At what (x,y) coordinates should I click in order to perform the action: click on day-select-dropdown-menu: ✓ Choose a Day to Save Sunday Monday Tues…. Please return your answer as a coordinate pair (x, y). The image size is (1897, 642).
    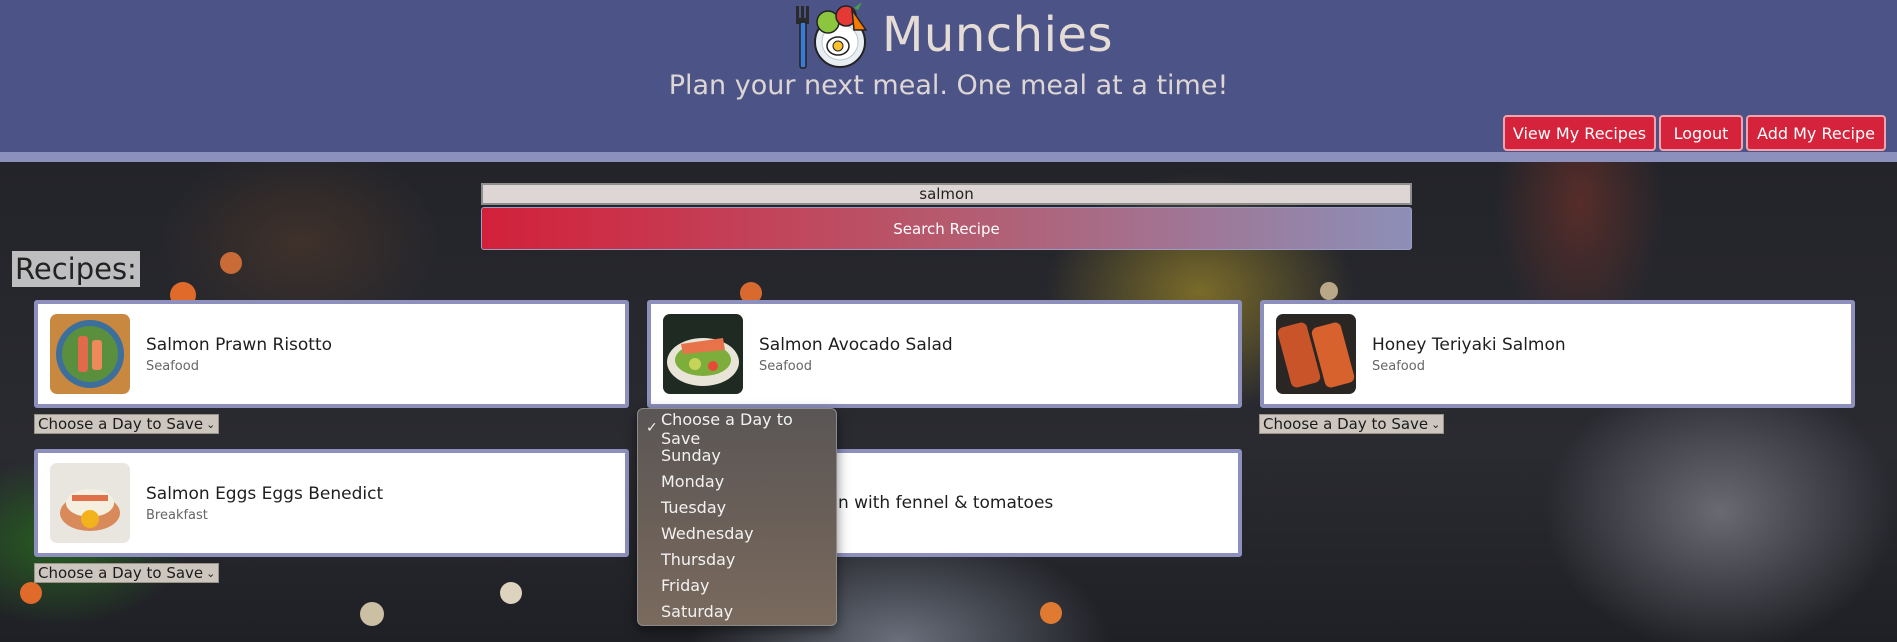
    Looking at the image, I should click on (737, 517).